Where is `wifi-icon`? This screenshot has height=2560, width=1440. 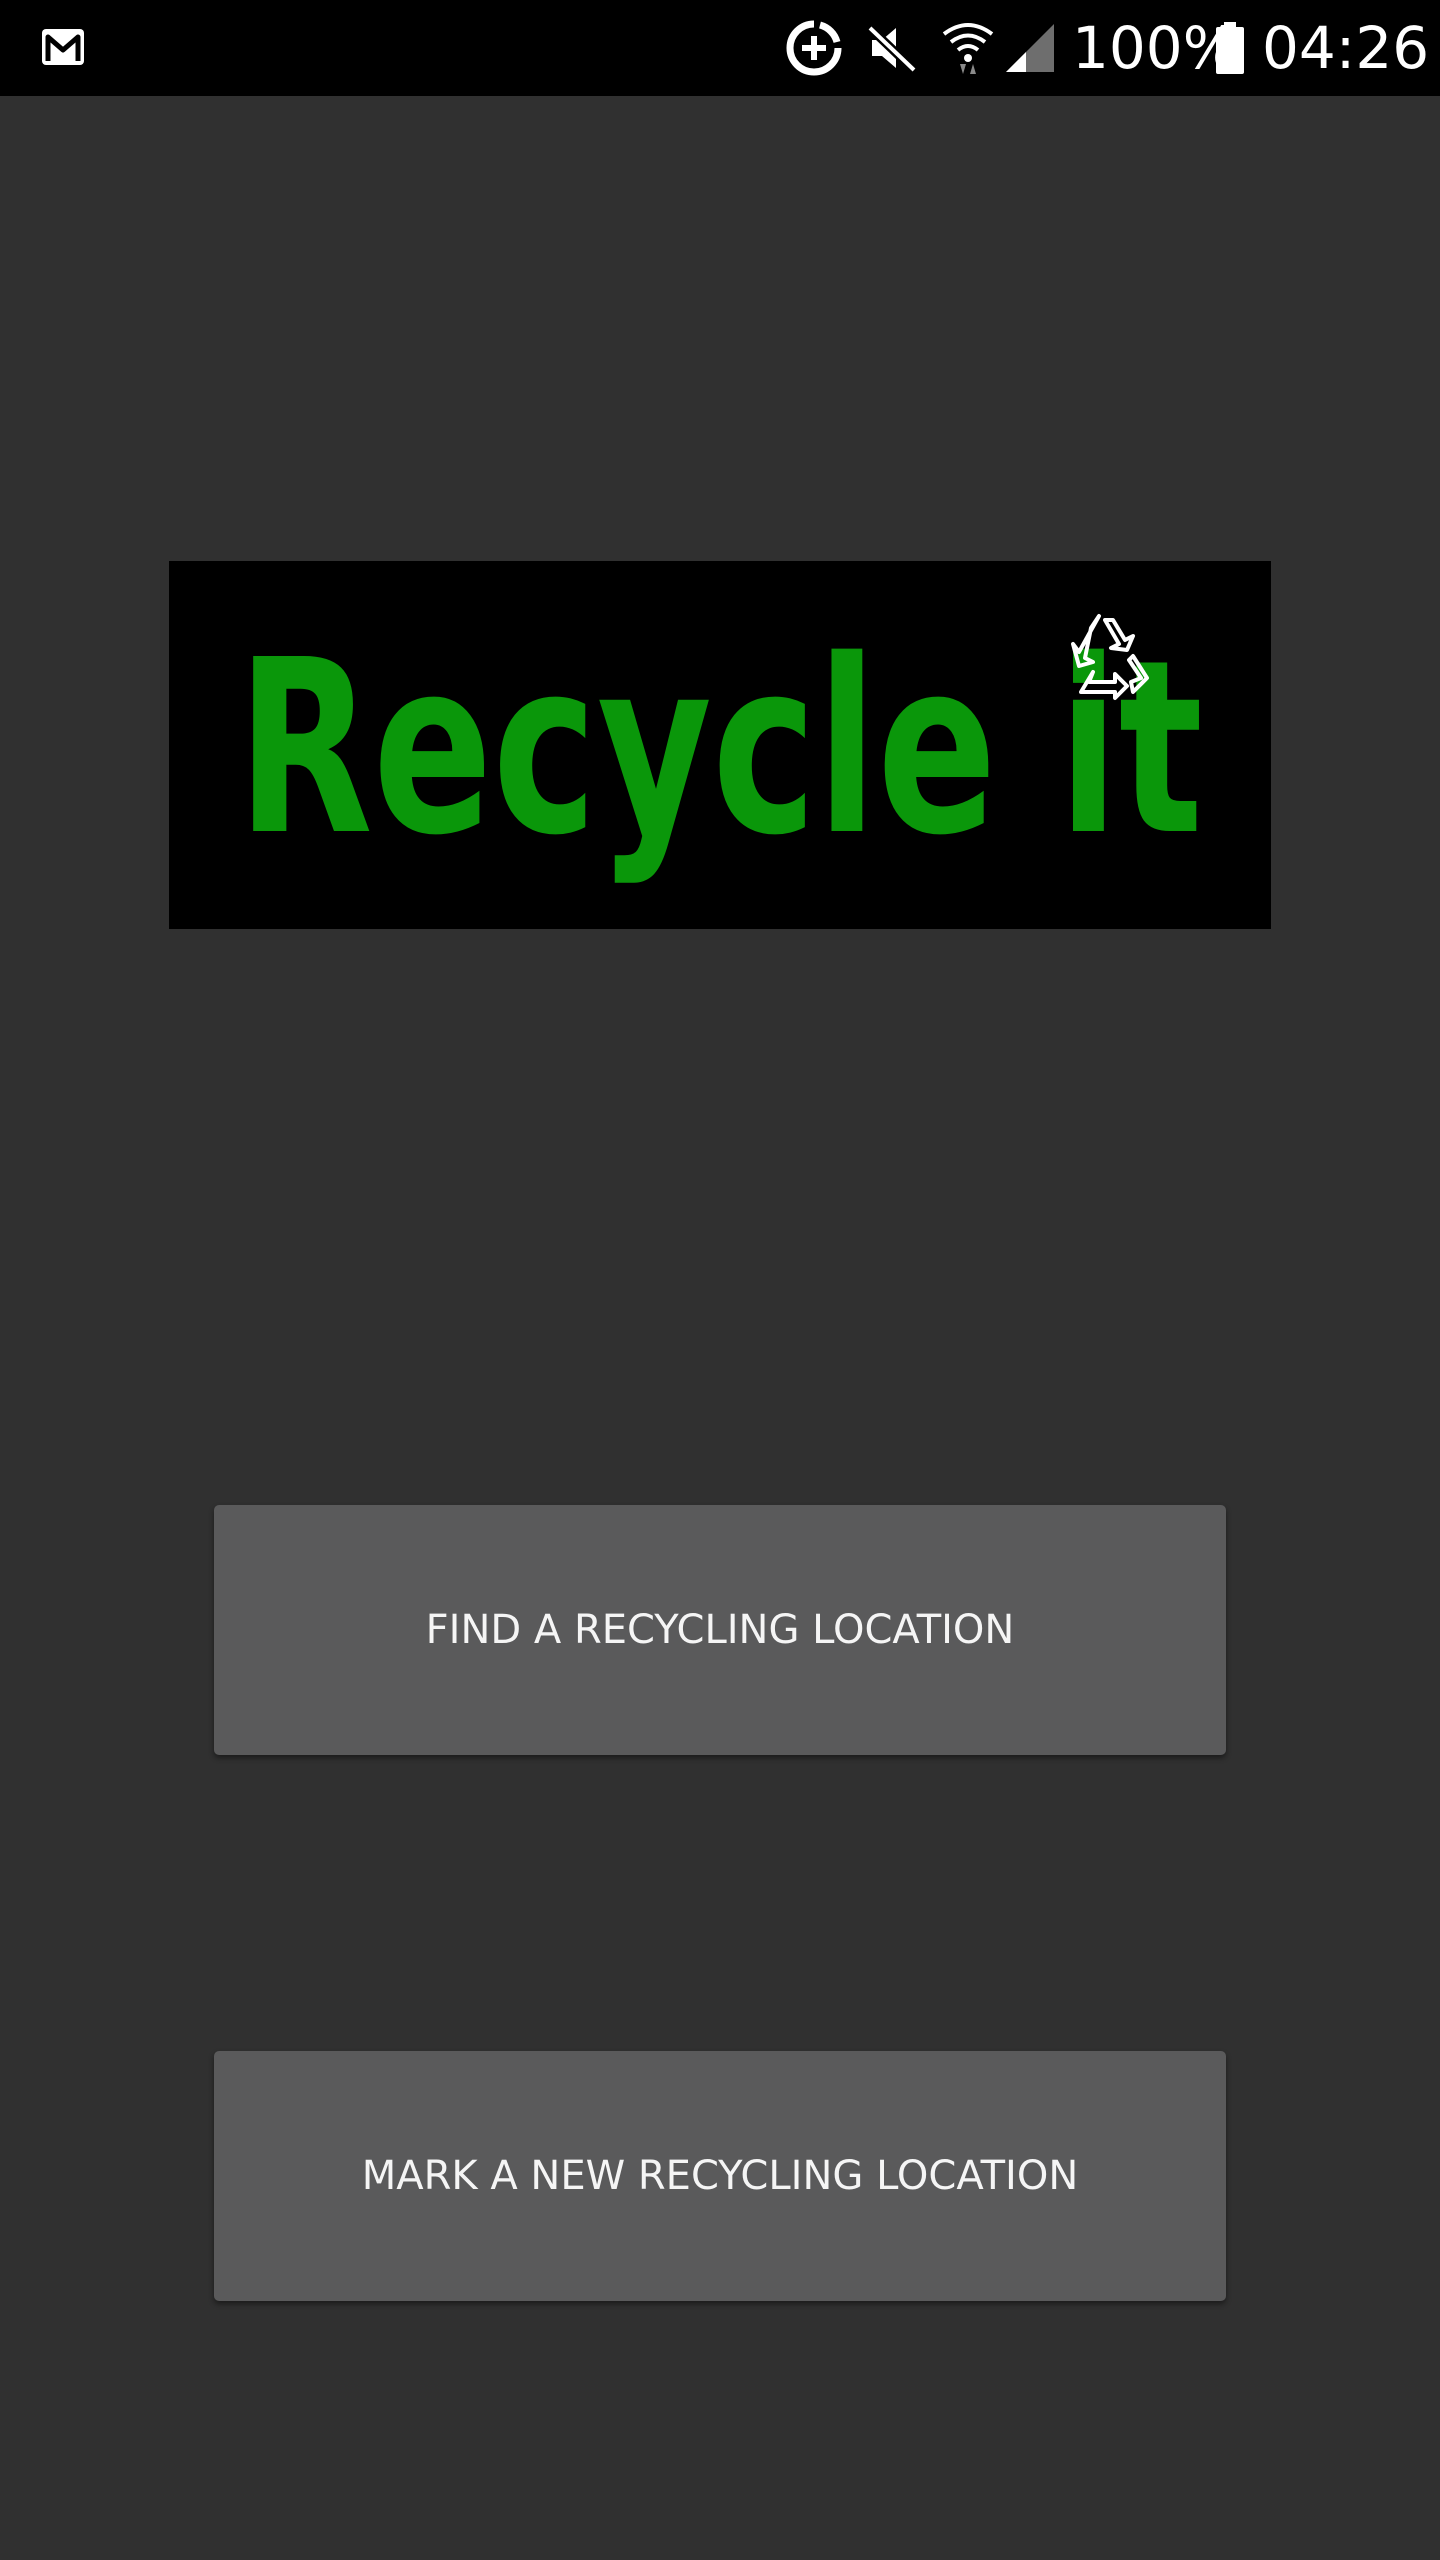
wifi-icon is located at coordinates (968, 50).